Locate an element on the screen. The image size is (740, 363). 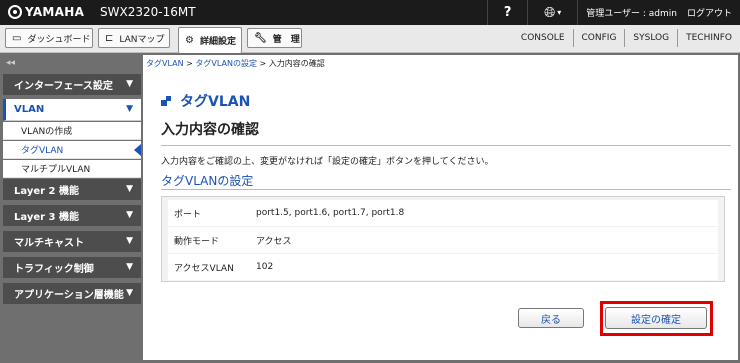
sidebar-menu-label: マルチキャスト is located at coordinates (49, 243).